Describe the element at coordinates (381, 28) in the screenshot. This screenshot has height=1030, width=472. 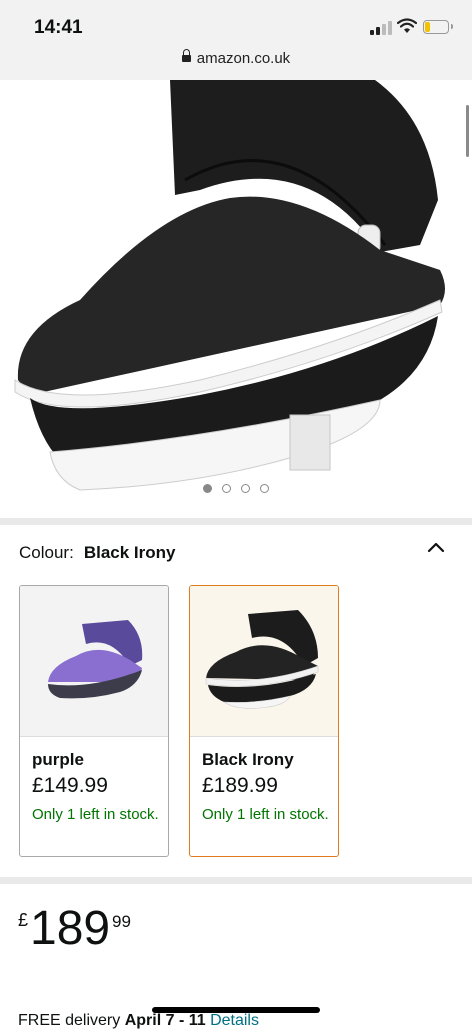
I see `signal-icon` at that location.